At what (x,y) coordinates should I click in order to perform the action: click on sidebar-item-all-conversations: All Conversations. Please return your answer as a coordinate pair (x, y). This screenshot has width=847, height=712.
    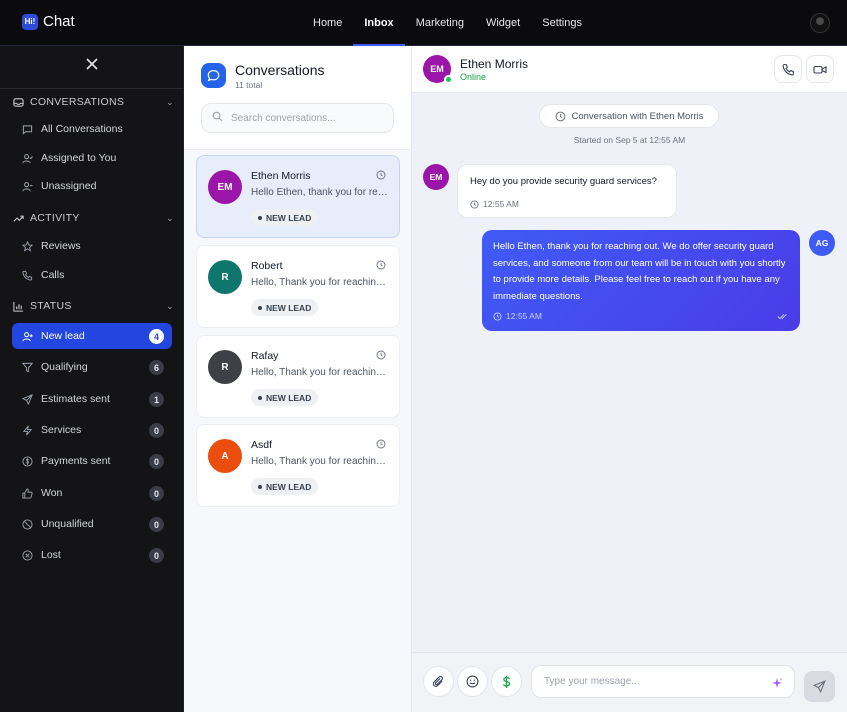
    Looking at the image, I should click on (92, 129).